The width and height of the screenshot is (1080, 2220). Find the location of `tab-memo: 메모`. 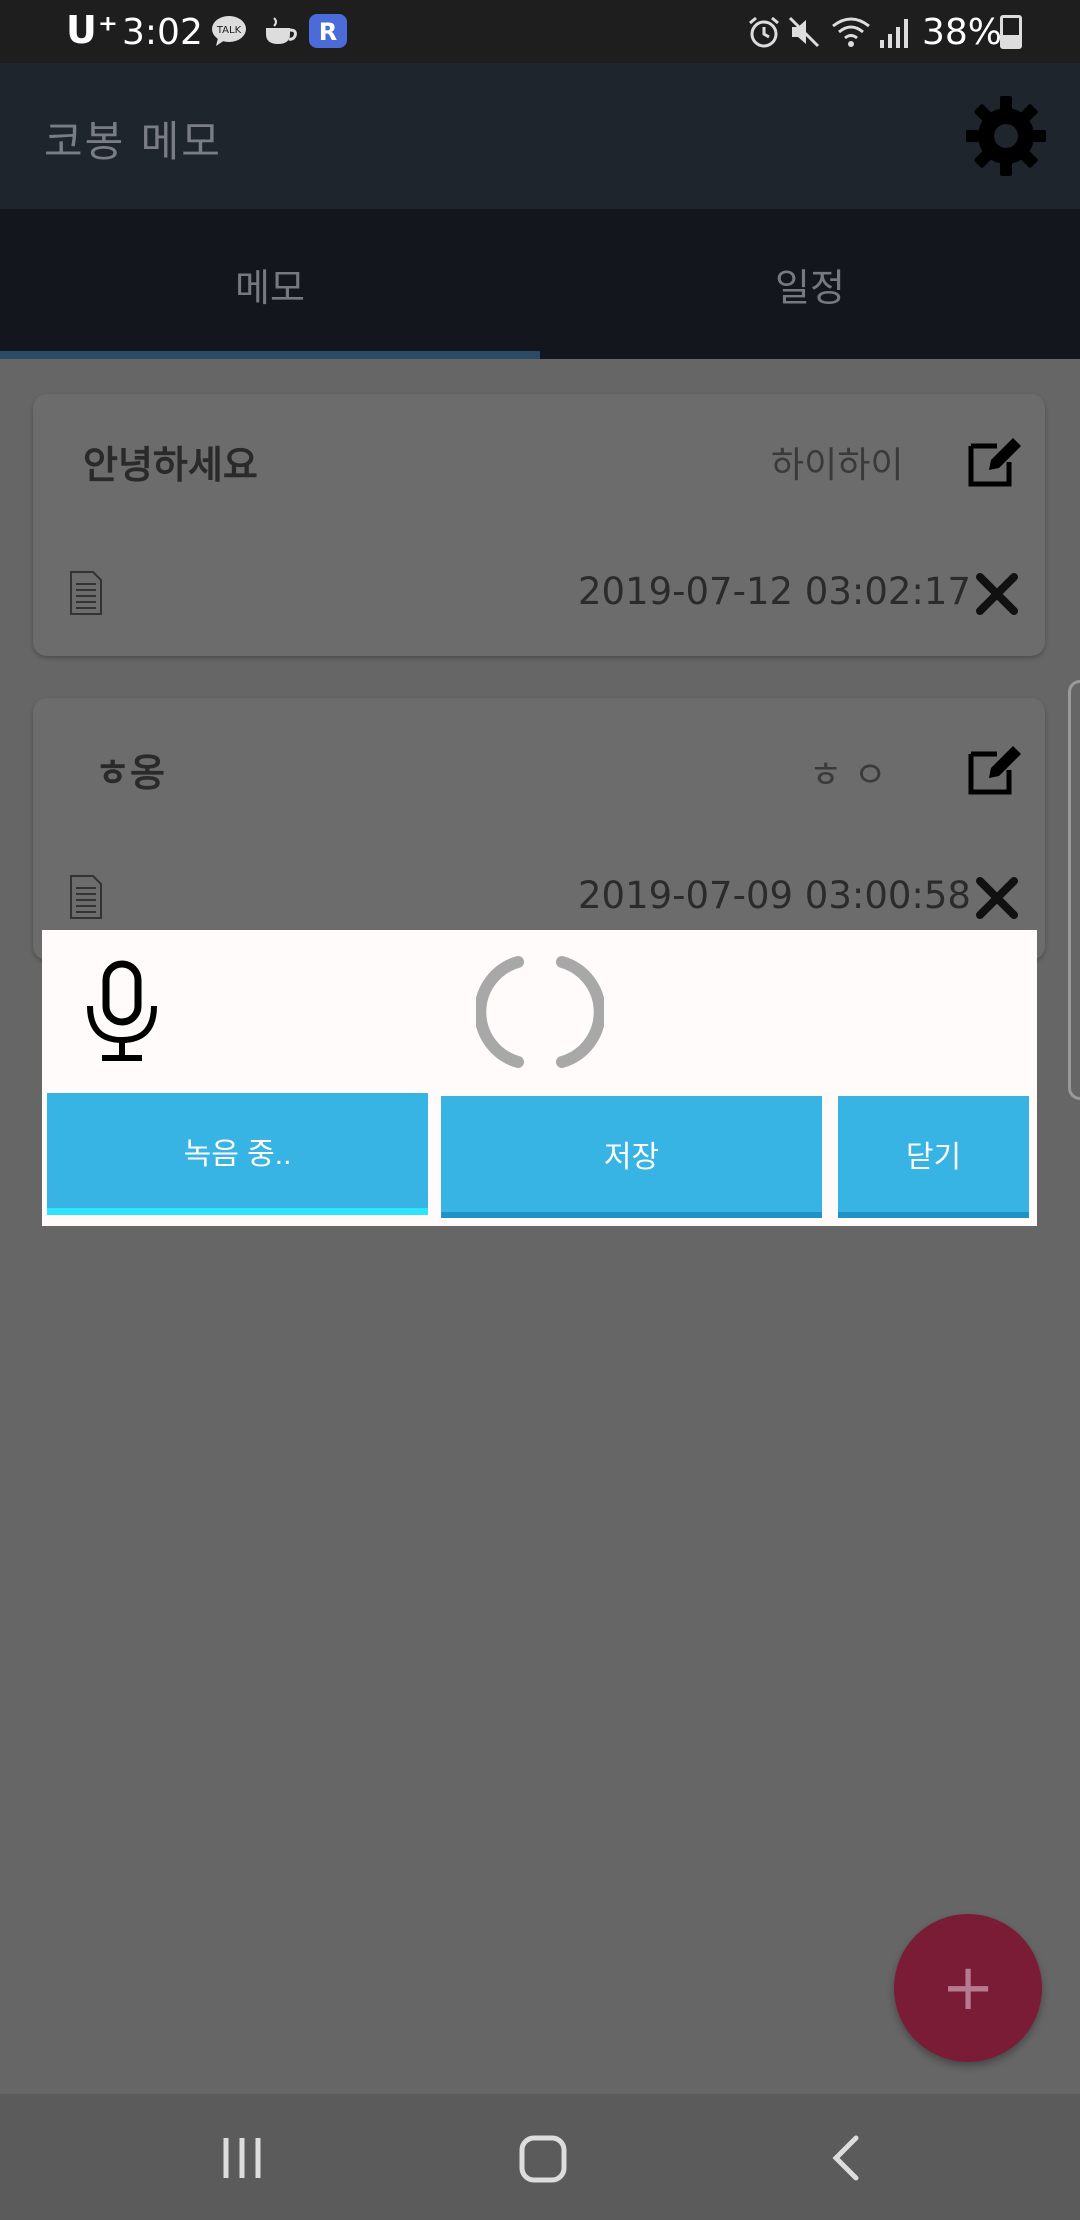

tab-memo: 메모 is located at coordinates (270, 284).